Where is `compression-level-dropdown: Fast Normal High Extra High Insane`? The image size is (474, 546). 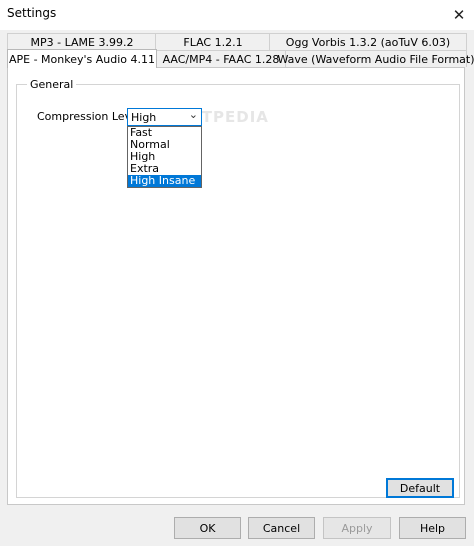 compression-level-dropdown: Fast Normal High Extra High Insane is located at coordinates (164, 157).